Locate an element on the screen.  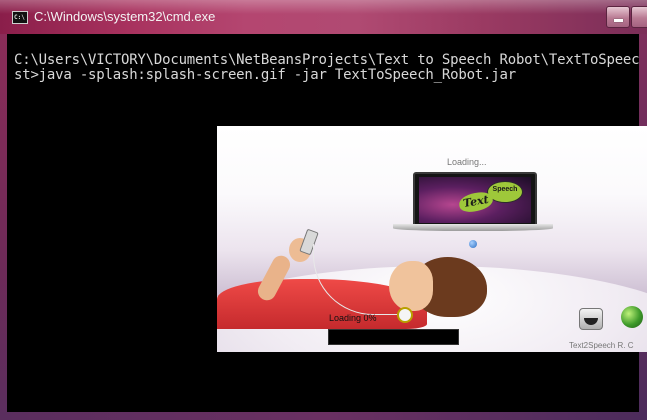
blue-dot-icon is located at coordinates (473, 244).